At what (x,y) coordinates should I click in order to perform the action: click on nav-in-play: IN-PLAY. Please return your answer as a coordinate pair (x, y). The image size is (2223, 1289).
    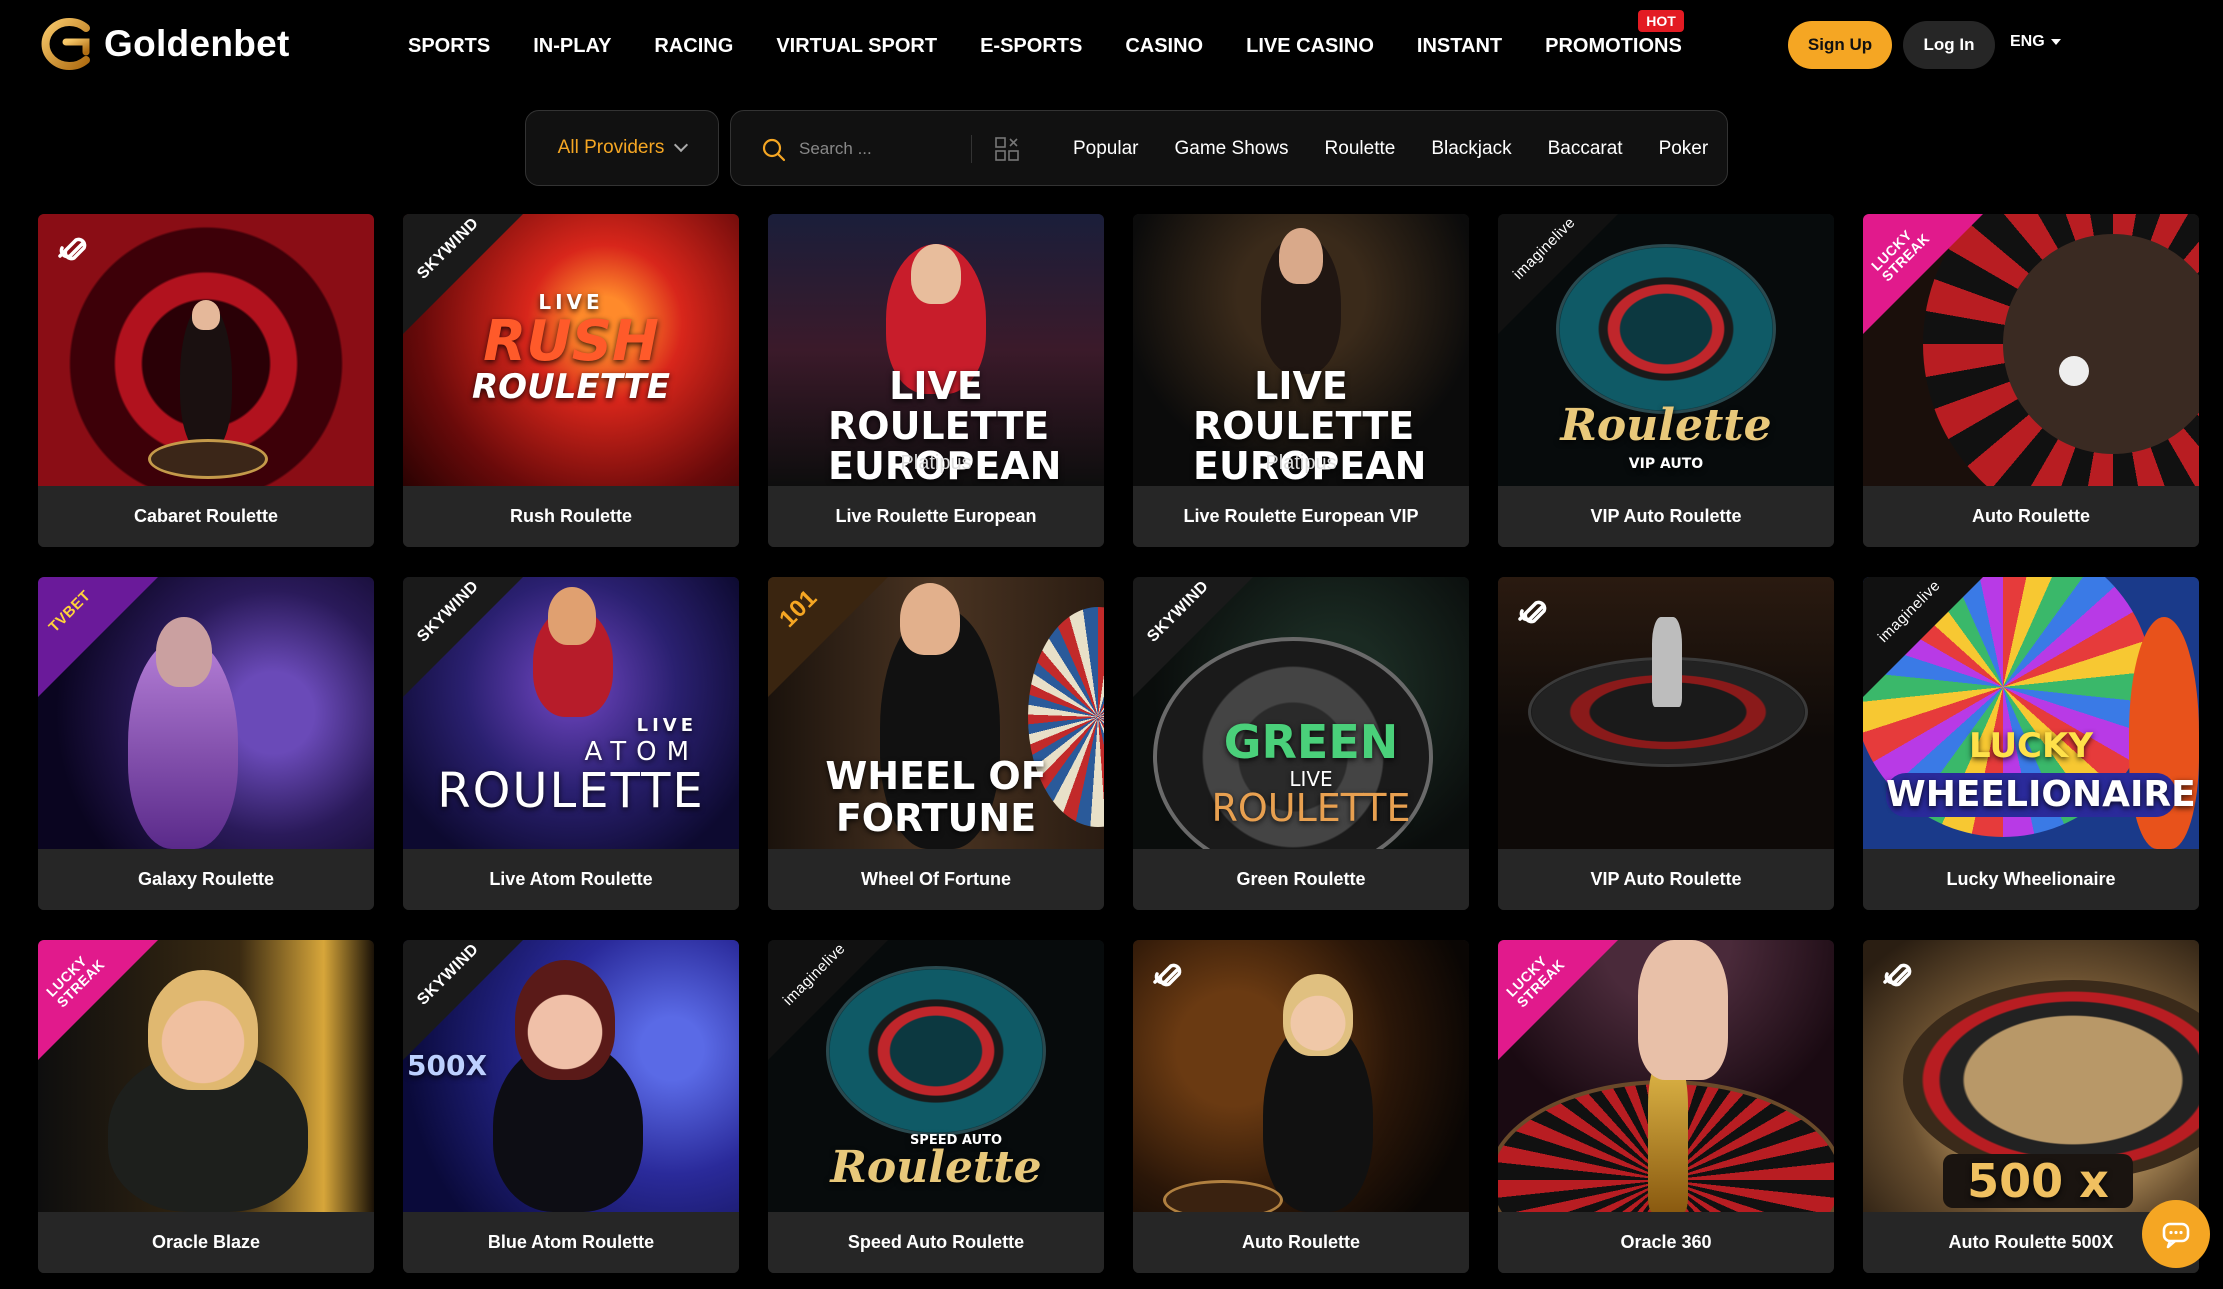
    Looking at the image, I should click on (572, 46).